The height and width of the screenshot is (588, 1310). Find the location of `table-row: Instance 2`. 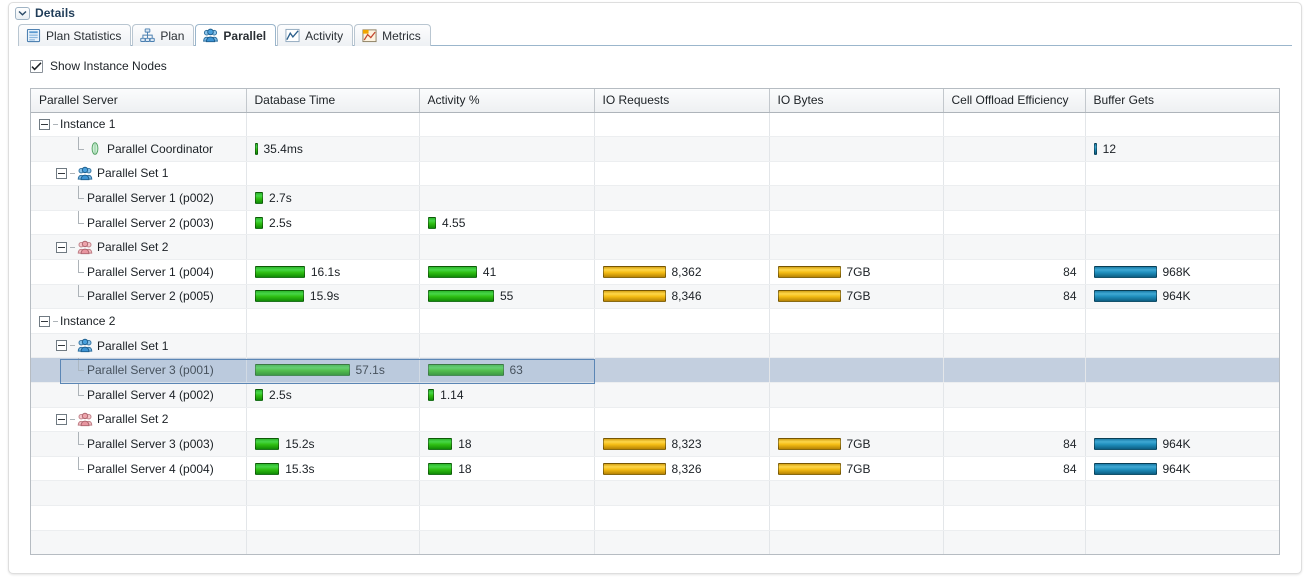

table-row: Instance 2 is located at coordinates (655, 321).